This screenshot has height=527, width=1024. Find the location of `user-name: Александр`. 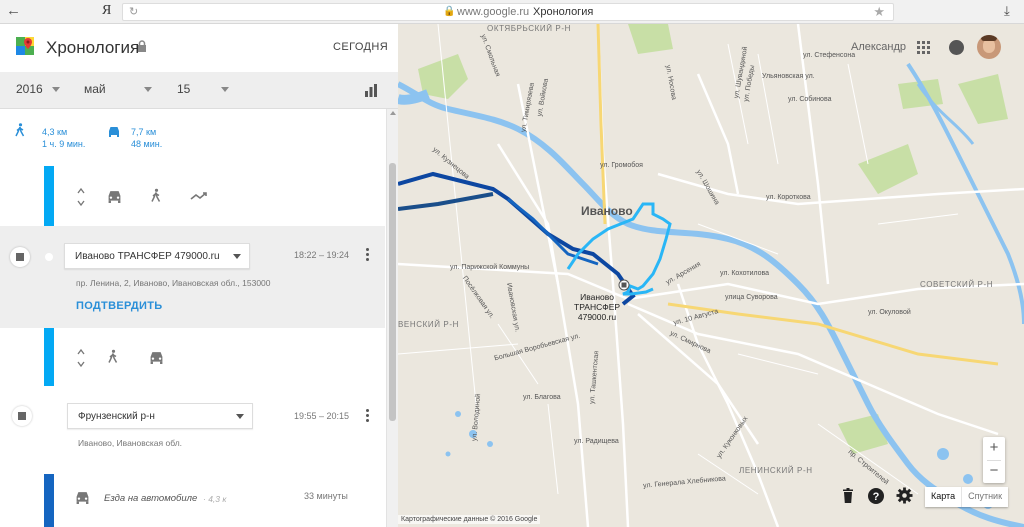

user-name: Александр is located at coordinates (878, 47).